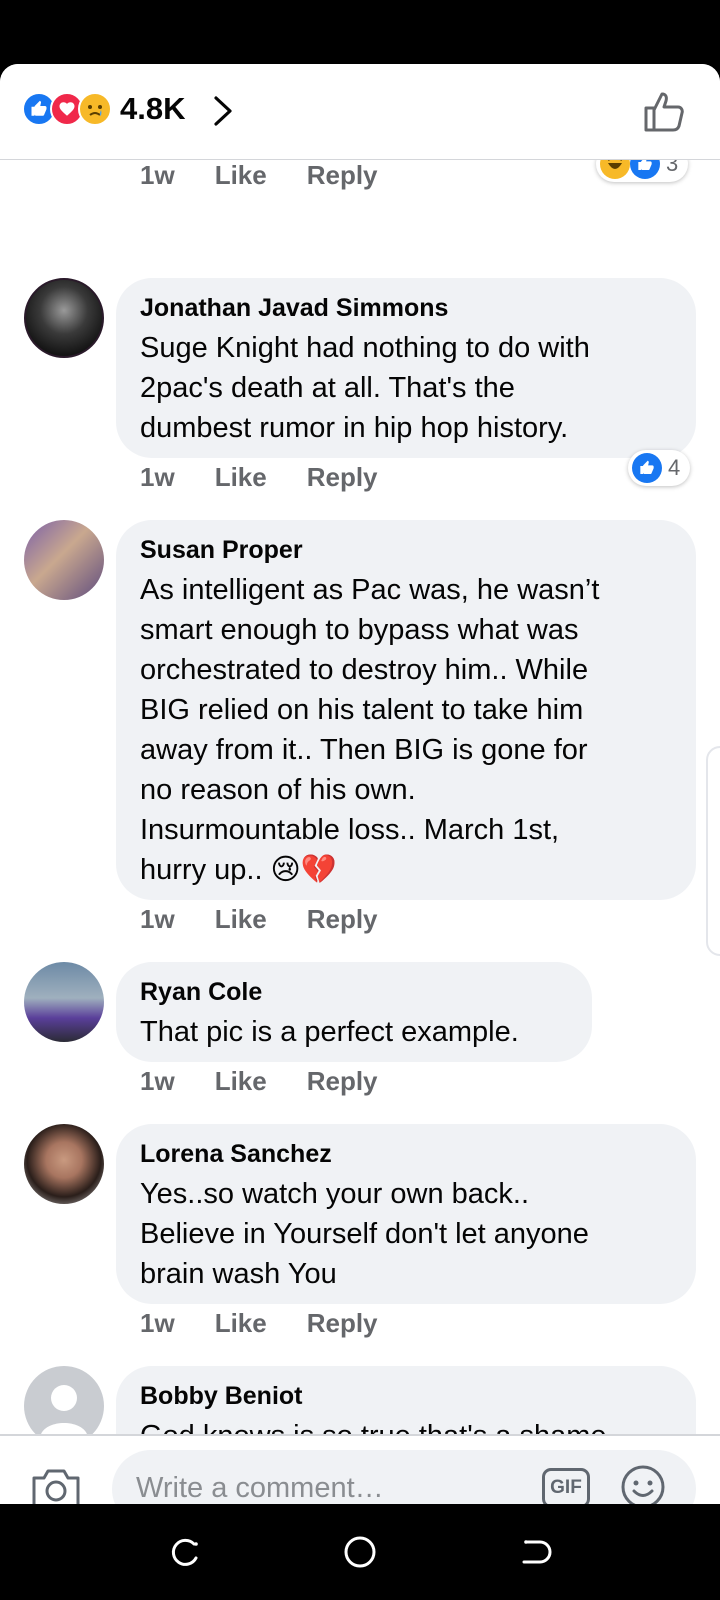  What do you see at coordinates (186, 1552) in the screenshot?
I see `recent-apps-icon` at bounding box center [186, 1552].